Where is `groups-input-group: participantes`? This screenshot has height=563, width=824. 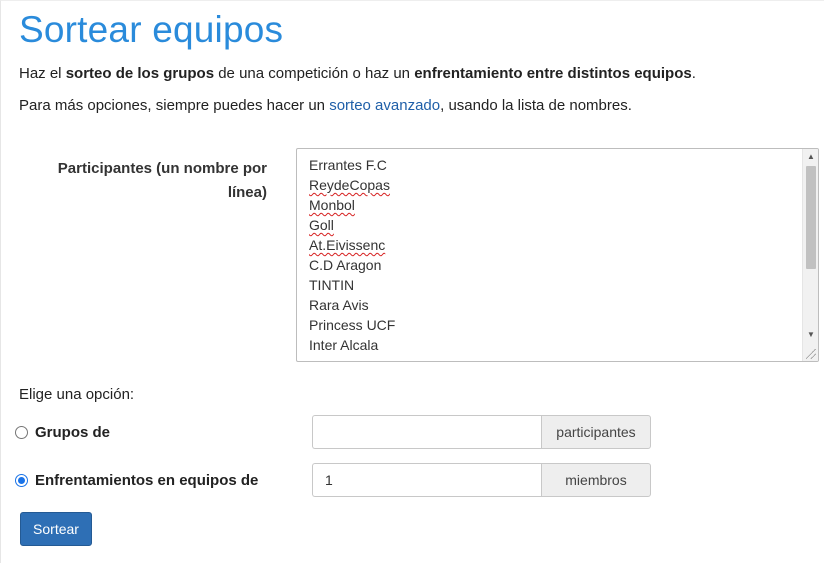 groups-input-group: participantes is located at coordinates (481, 432).